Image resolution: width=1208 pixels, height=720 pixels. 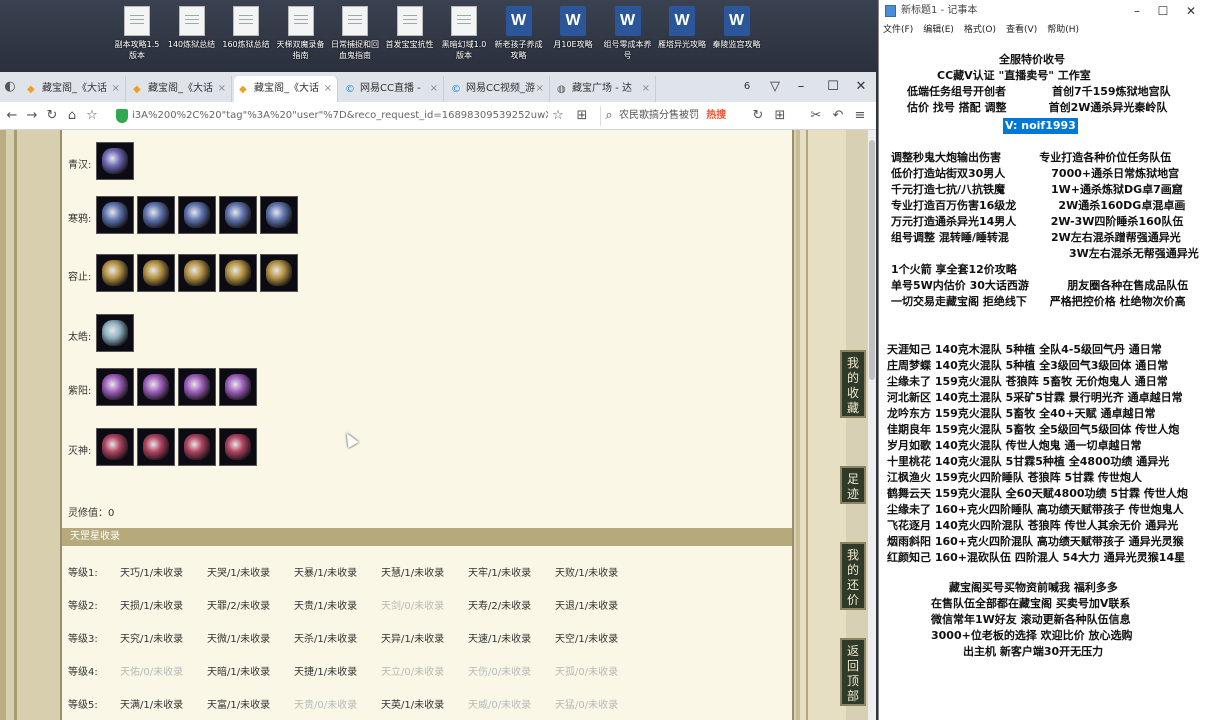 I want to click on browser-tab: © 网易CC视频_游 ×, so click(x=498, y=89).